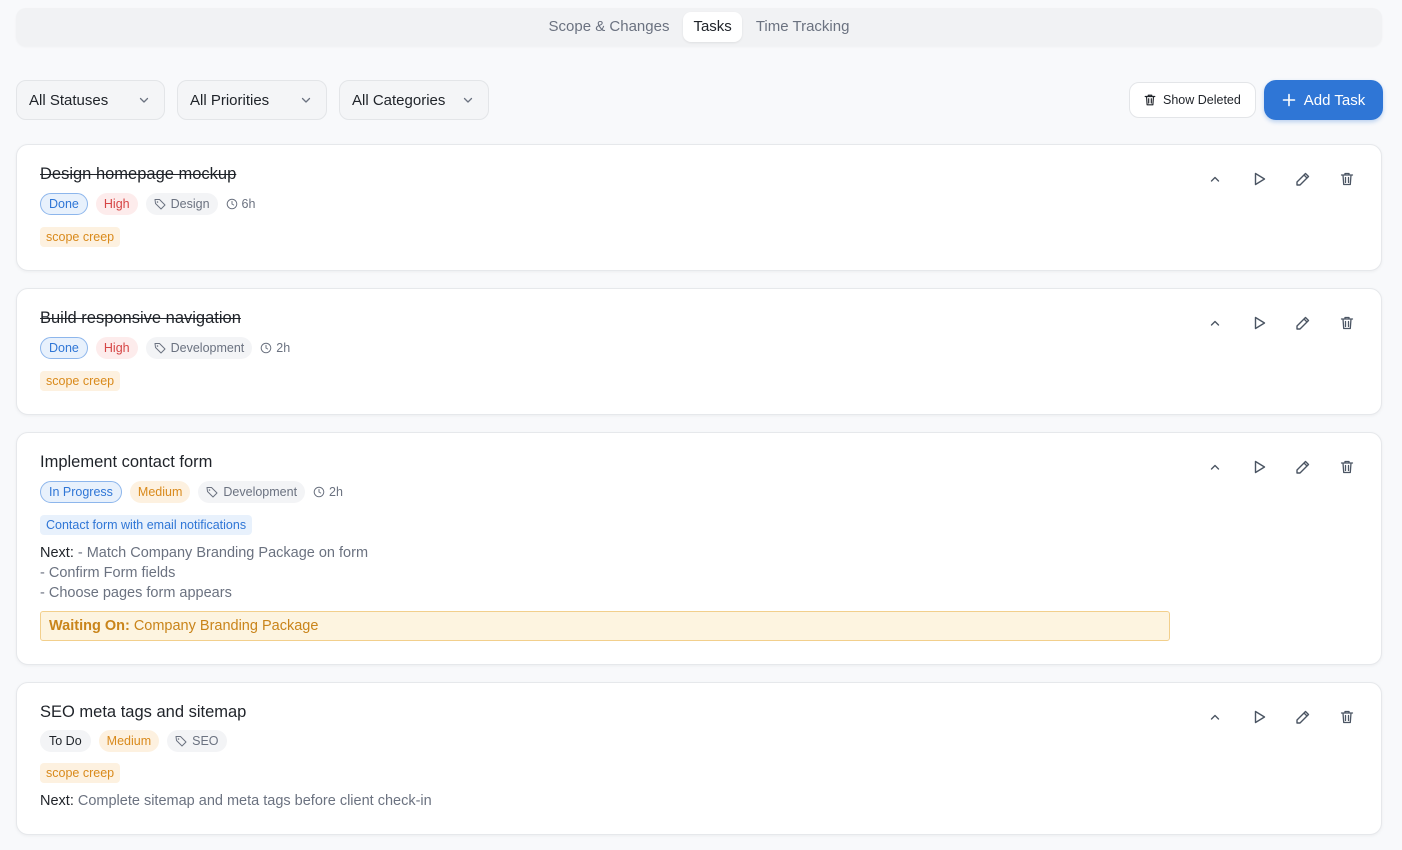  What do you see at coordinates (399, 100) in the screenshot?
I see `category-filter-value: All Categories` at bounding box center [399, 100].